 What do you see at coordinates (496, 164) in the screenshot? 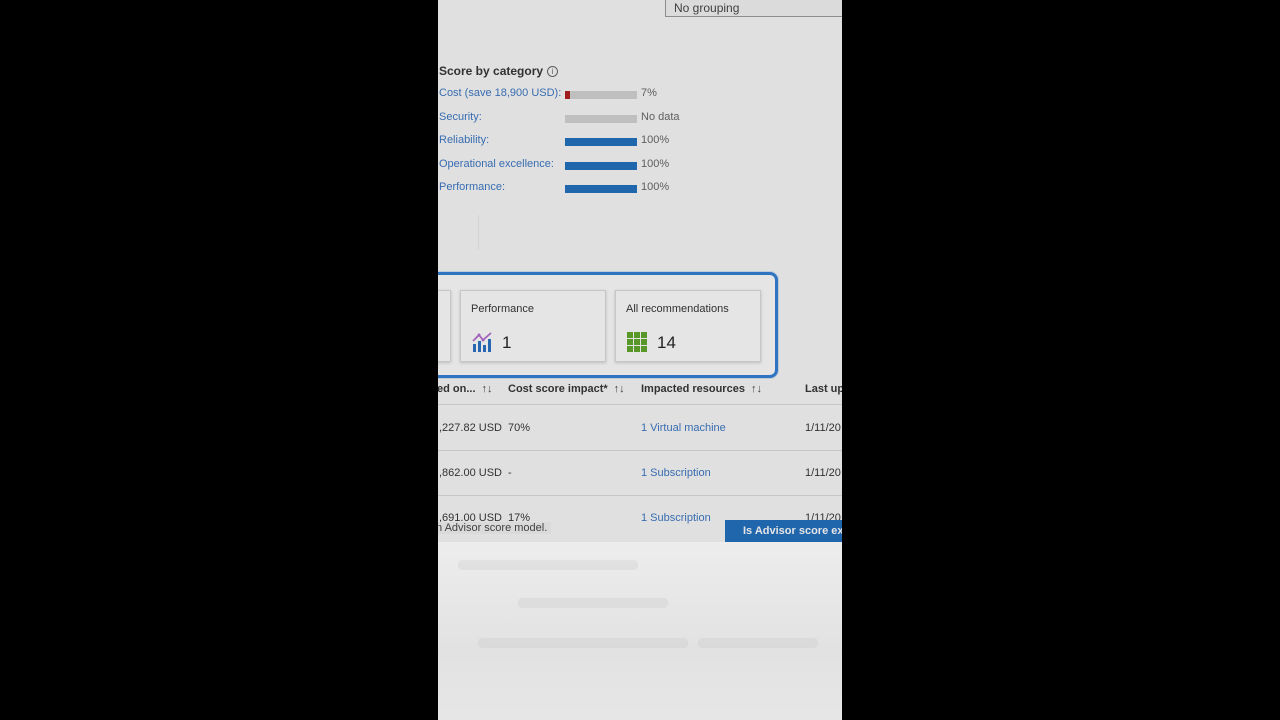
I see `category-label: Operational excellence:` at bounding box center [496, 164].